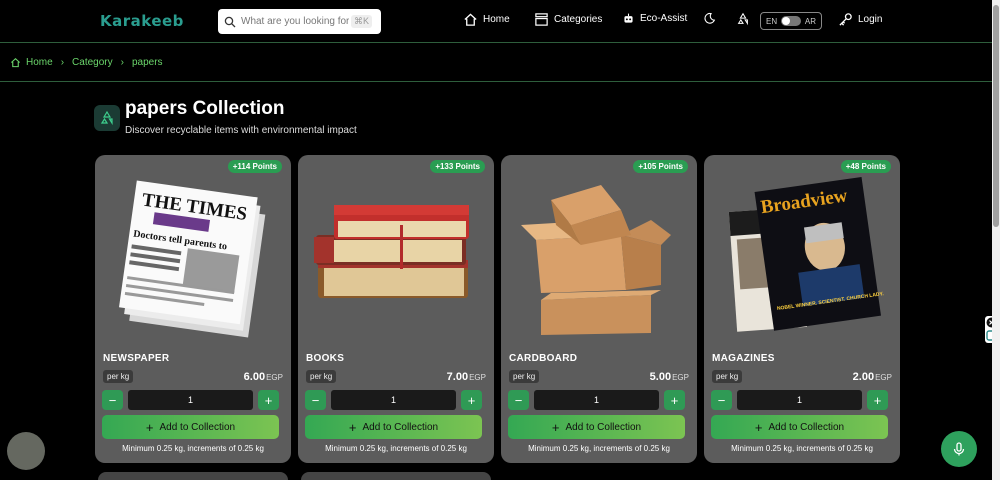 This screenshot has width=1000, height=480. What do you see at coordinates (568, 19) in the screenshot?
I see `nav-categories: Categories` at bounding box center [568, 19].